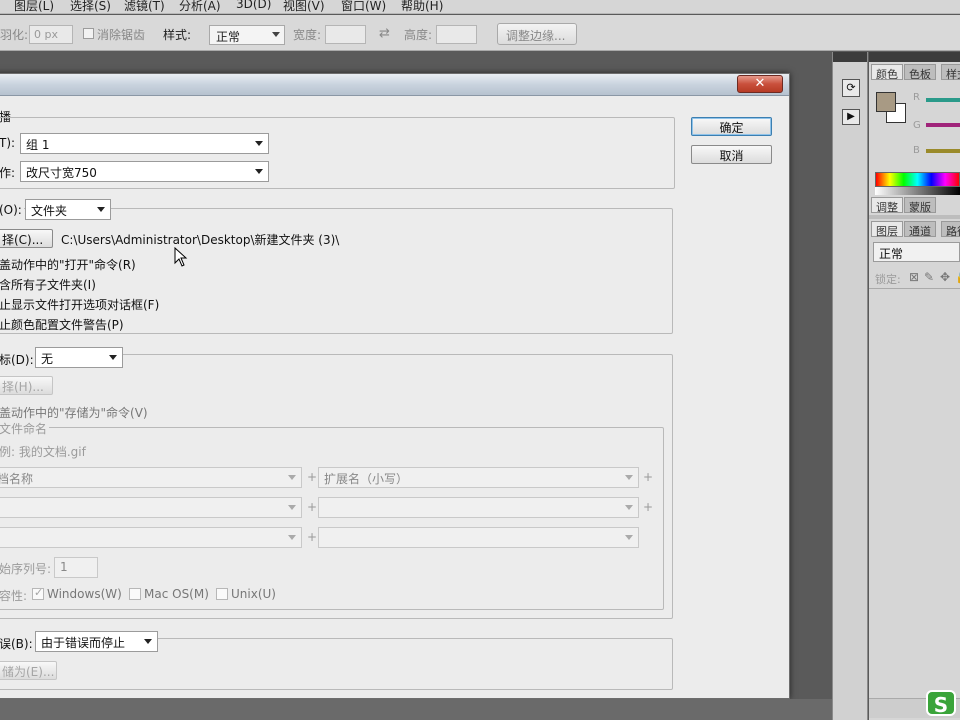  Describe the element at coordinates (345, 34) in the screenshot. I see `width-input` at that location.